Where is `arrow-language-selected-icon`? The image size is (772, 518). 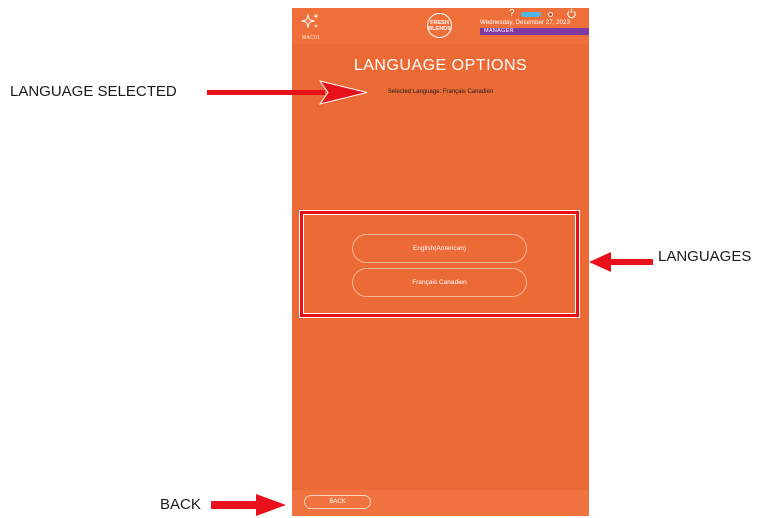 arrow-language-selected-icon is located at coordinates (287, 92).